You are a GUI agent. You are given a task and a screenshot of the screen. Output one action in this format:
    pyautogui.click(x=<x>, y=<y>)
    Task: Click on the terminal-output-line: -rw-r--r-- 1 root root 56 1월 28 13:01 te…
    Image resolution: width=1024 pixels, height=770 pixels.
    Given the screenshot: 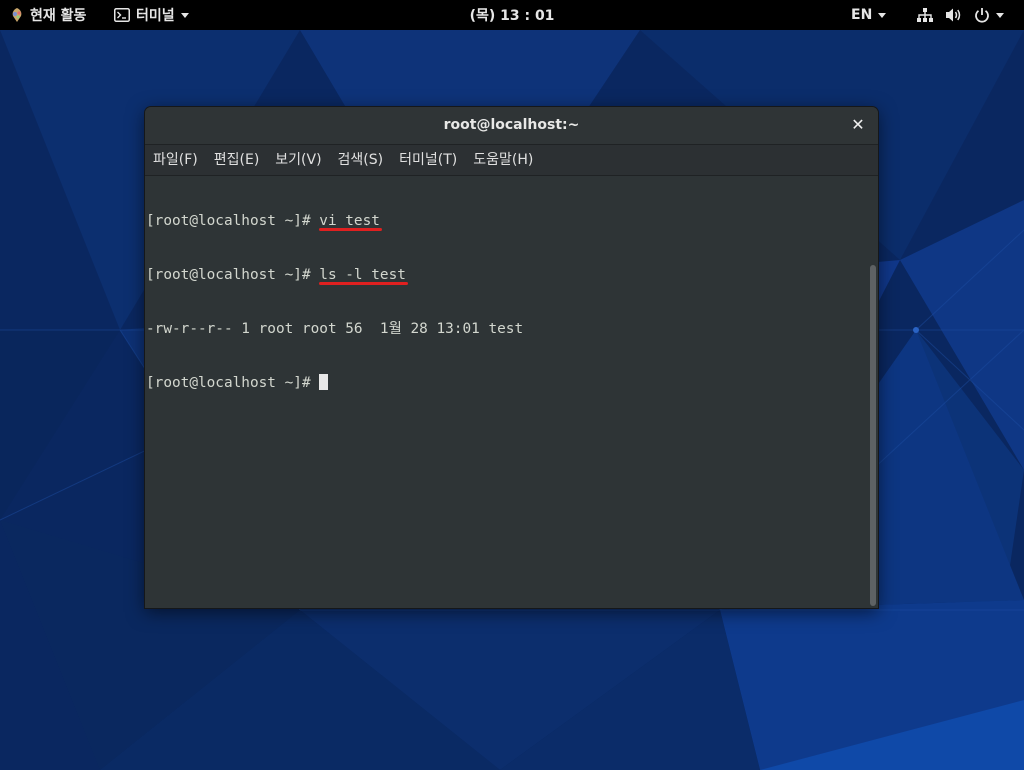 What is the action you would take?
    pyautogui.click(x=335, y=329)
    